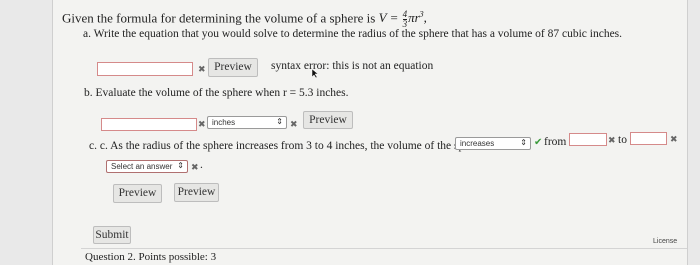 Image resolution: width=700 pixels, height=265 pixels. I want to click on divider-line, so click(384, 248).